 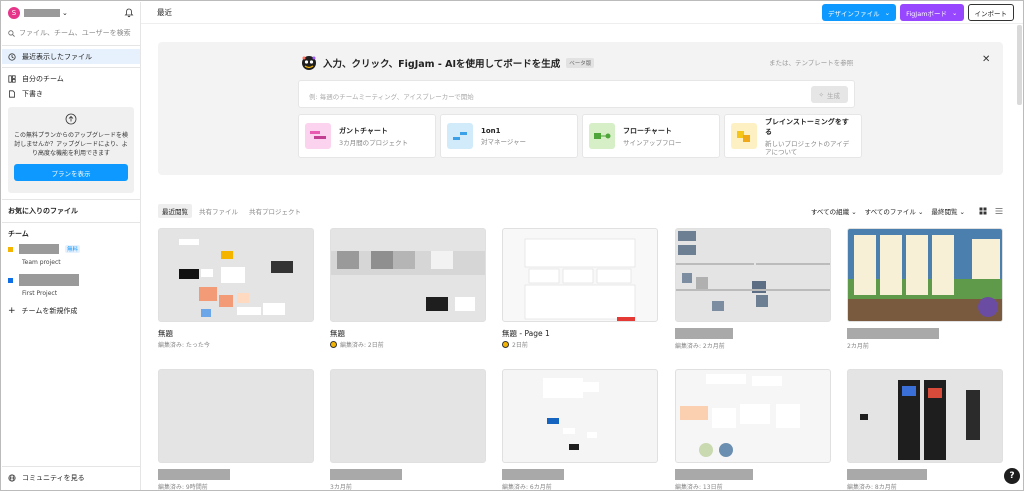 What do you see at coordinates (408, 344) in the screenshot?
I see `file-meta: 編集済み: 2日前` at bounding box center [408, 344].